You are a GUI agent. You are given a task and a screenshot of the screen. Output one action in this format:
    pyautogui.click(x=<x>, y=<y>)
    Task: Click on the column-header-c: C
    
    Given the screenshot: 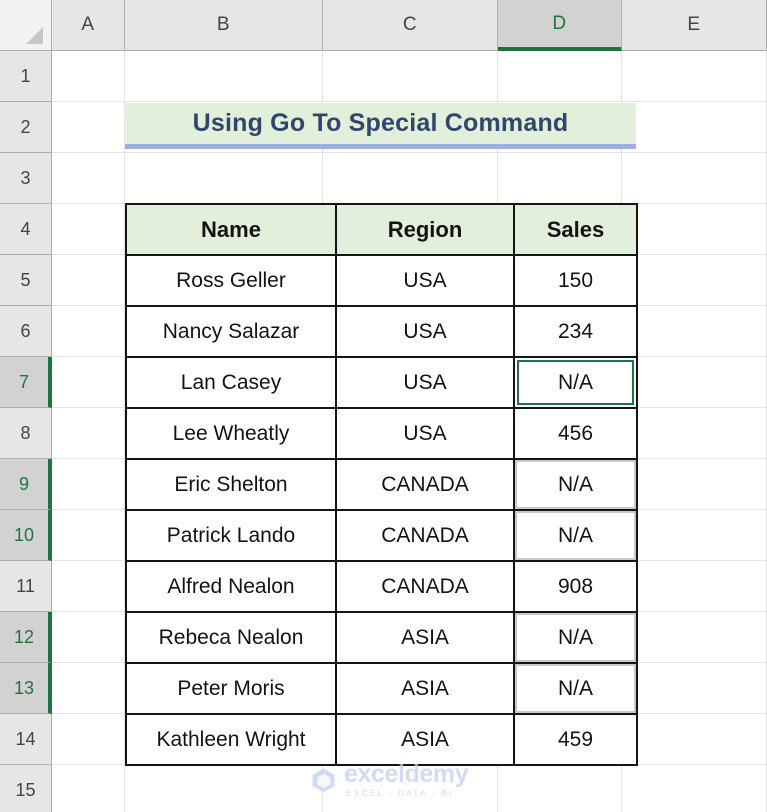 What is the action you would take?
    pyautogui.click(x=410, y=25)
    